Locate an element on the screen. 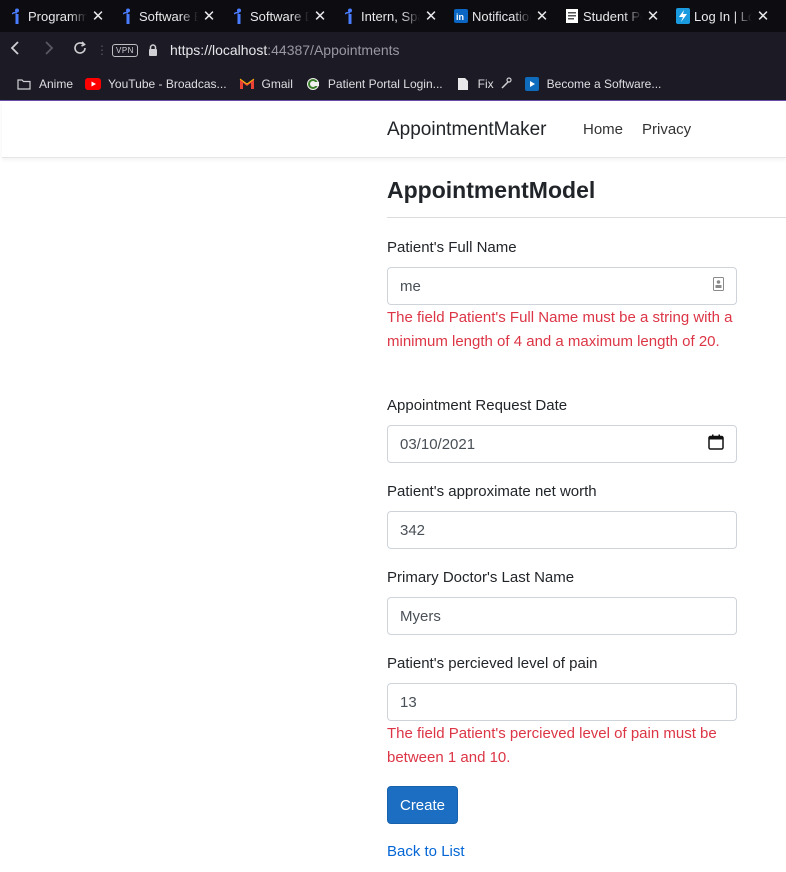  forward-button is located at coordinates (48, 50).